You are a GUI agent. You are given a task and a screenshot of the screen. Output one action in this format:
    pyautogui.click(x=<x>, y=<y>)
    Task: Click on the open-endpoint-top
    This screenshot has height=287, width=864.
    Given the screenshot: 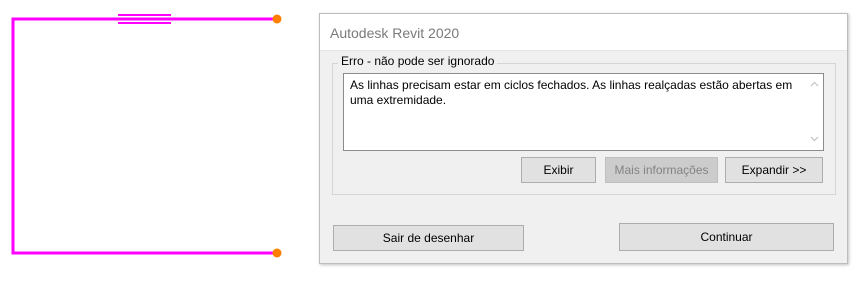 What is the action you would take?
    pyautogui.click(x=277, y=19)
    